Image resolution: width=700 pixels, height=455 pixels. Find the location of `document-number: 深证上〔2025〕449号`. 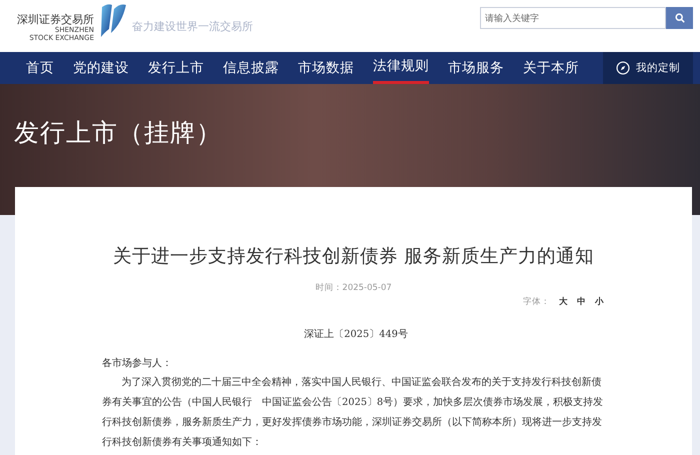

document-number: 深证上〔2025〕449号 is located at coordinates (356, 334).